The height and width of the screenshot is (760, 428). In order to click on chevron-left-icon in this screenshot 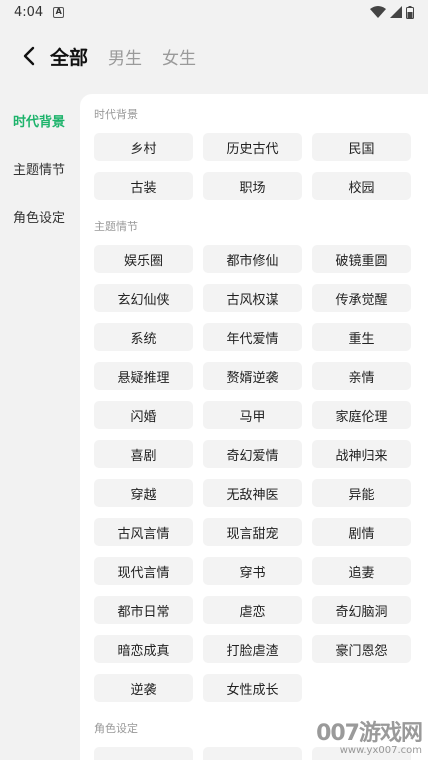, I will do `click(29, 56)`.